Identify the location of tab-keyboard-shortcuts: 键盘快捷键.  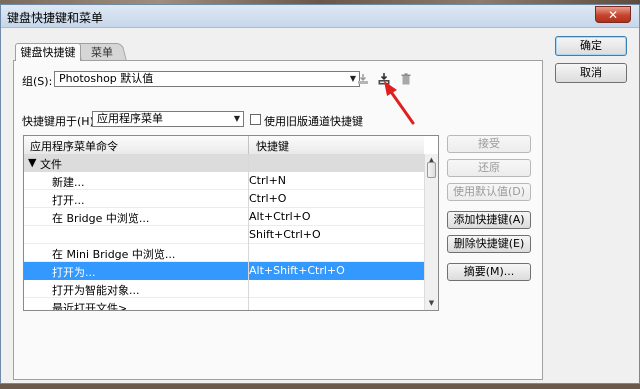
(48, 52).